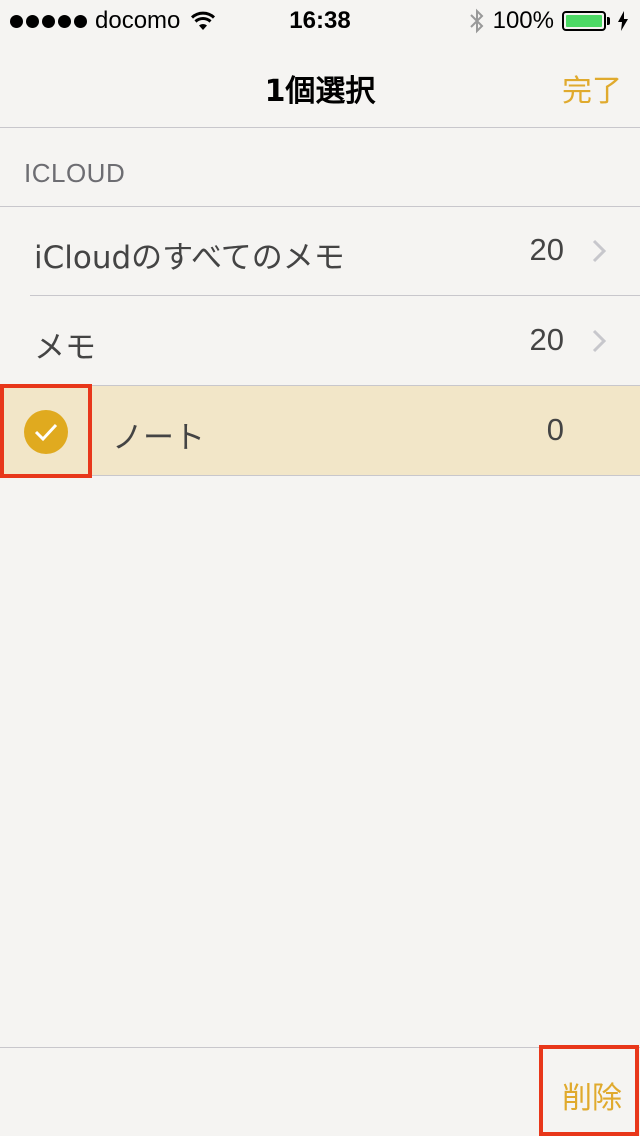 Image resolution: width=640 pixels, height=1136 pixels. I want to click on folder-count: 0, so click(555, 429).